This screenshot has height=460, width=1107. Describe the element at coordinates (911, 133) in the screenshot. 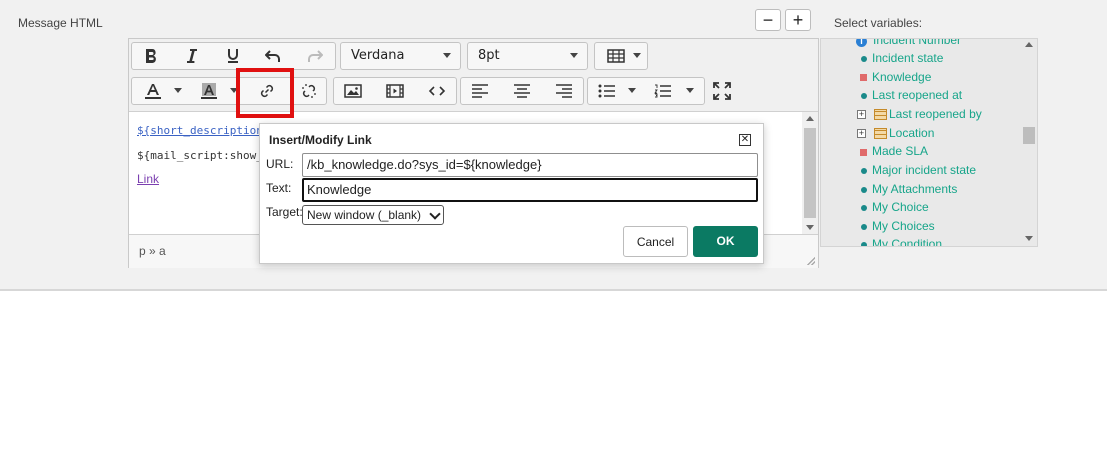

I see `variable-item: Location` at that location.